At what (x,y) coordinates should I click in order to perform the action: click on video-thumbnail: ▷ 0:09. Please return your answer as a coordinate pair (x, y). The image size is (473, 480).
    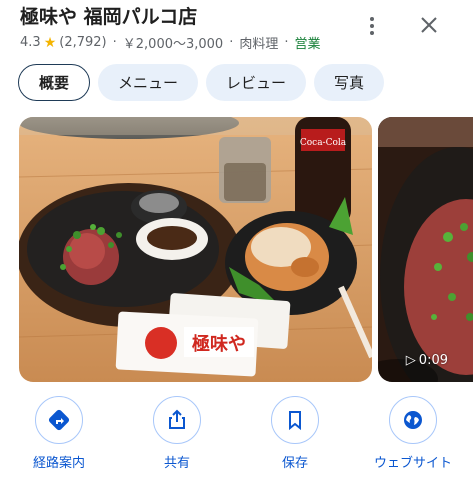
    Looking at the image, I should click on (425, 249).